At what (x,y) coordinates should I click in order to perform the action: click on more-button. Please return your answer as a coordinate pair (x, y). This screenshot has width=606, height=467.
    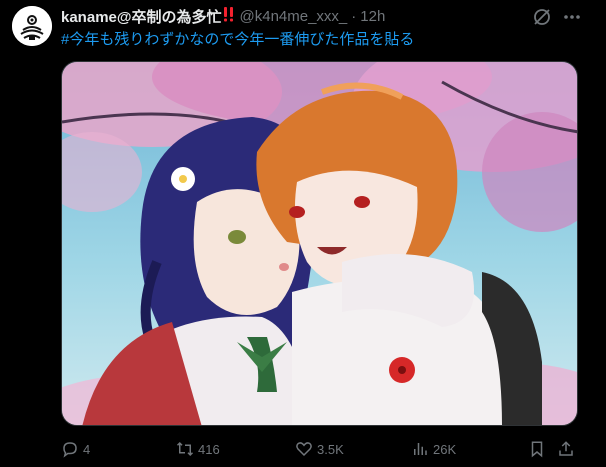
    Looking at the image, I should click on (572, 17).